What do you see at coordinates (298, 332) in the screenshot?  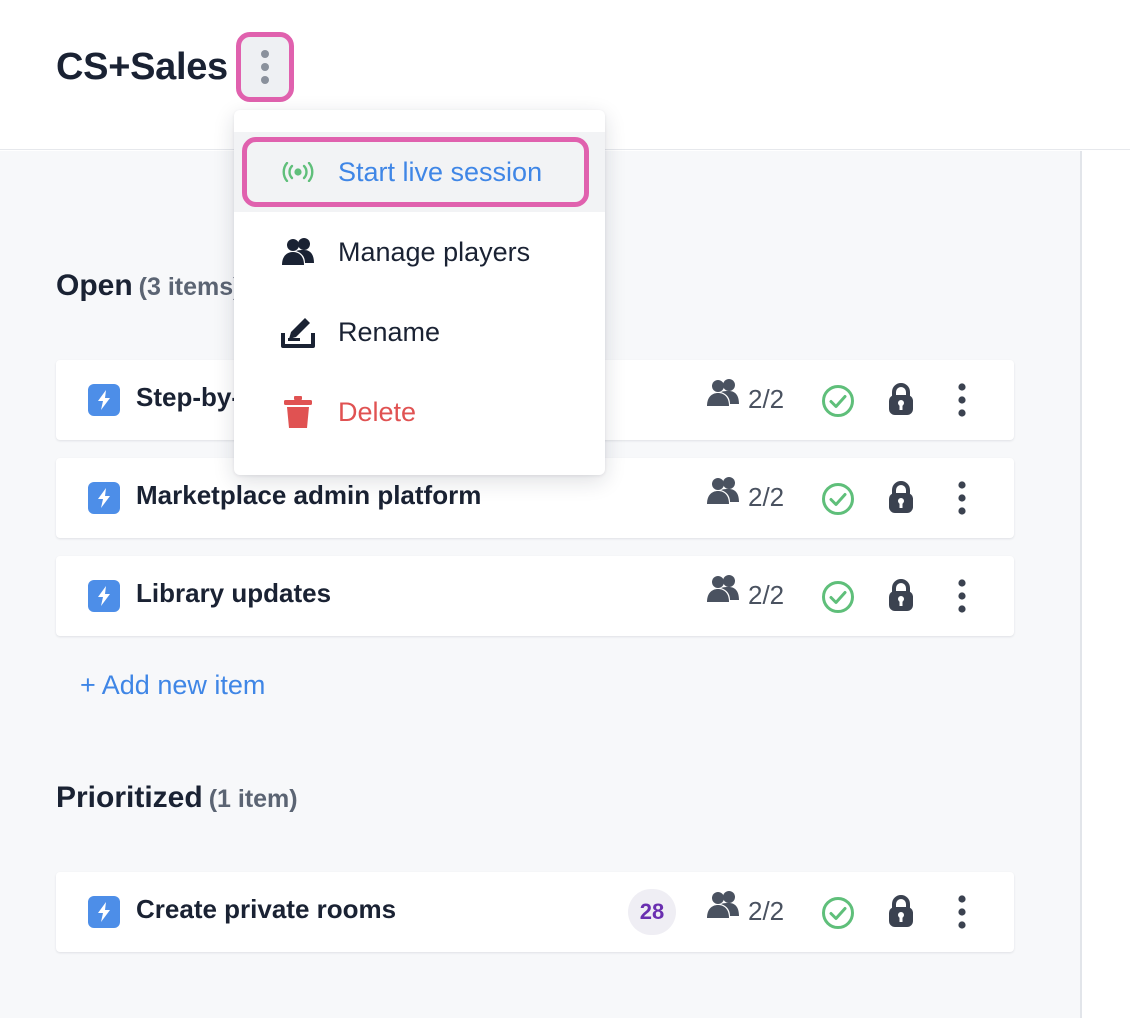 I see `rename-icon` at bounding box center [298, 332].